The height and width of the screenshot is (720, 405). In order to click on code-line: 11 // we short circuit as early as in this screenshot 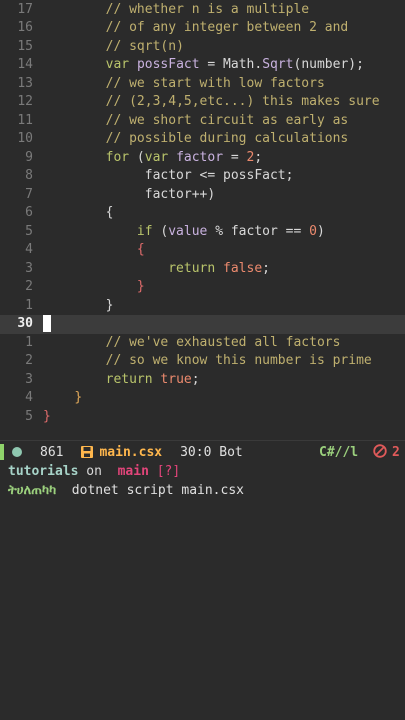, I will do `click(202, 121)`.